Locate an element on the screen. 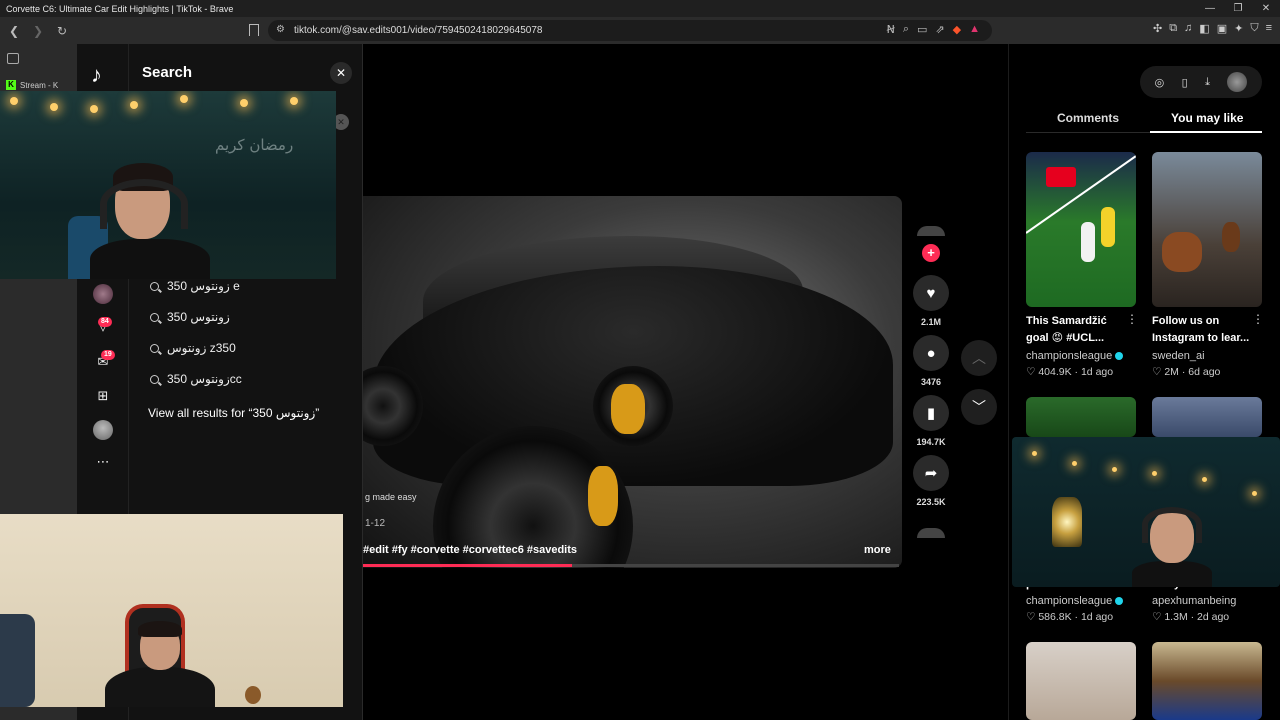  webcam-overlay-top: رمضان كريم is located at coordinates (168, 185).